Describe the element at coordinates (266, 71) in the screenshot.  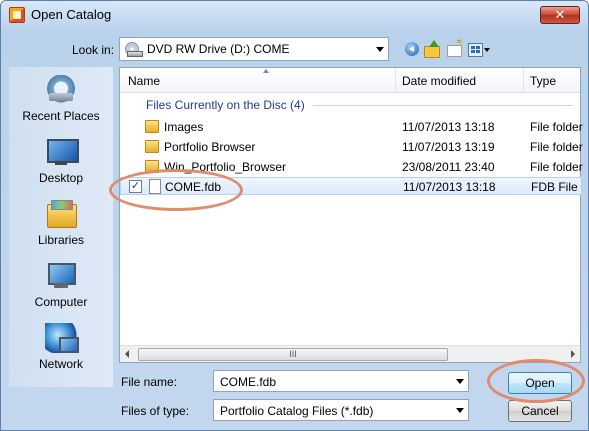
I see `sort-ascending-icon` at that location.